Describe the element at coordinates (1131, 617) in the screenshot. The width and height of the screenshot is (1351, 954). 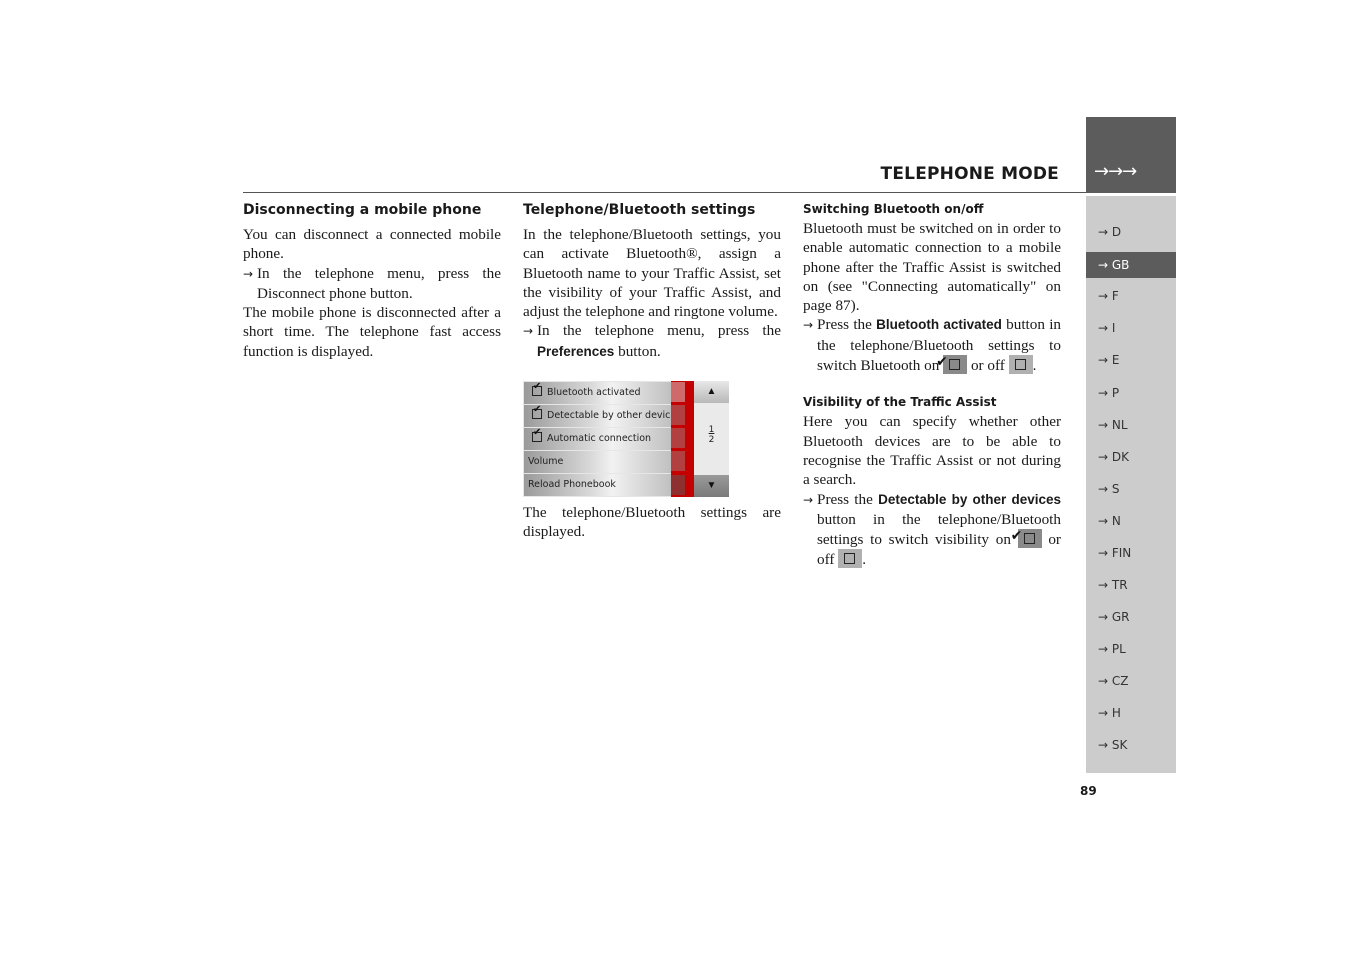
I see `sidebar-item-gr: → GR` at that location.